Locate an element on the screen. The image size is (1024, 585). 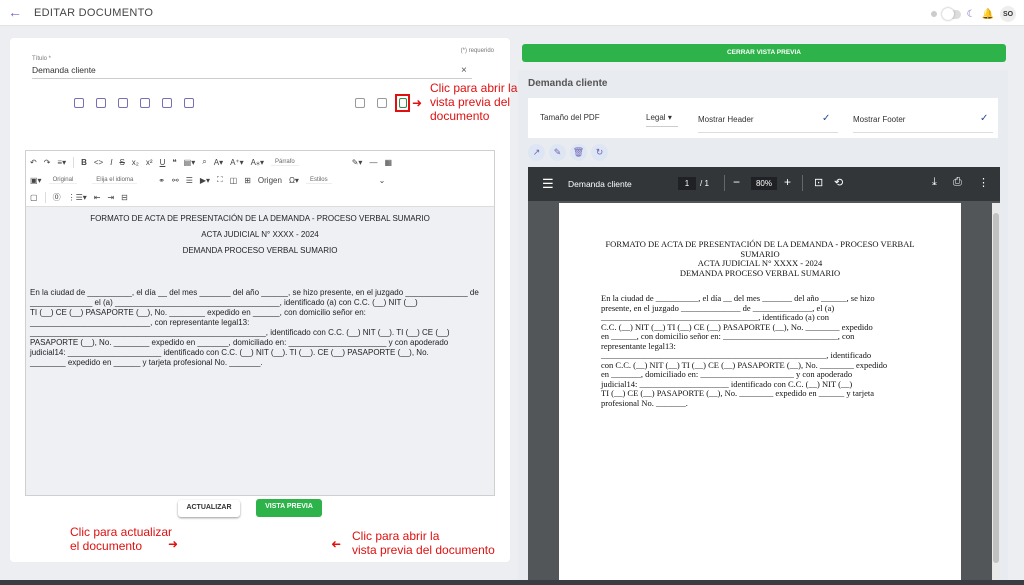
zoom-in-icon: + is located at coordinates (787, 182).